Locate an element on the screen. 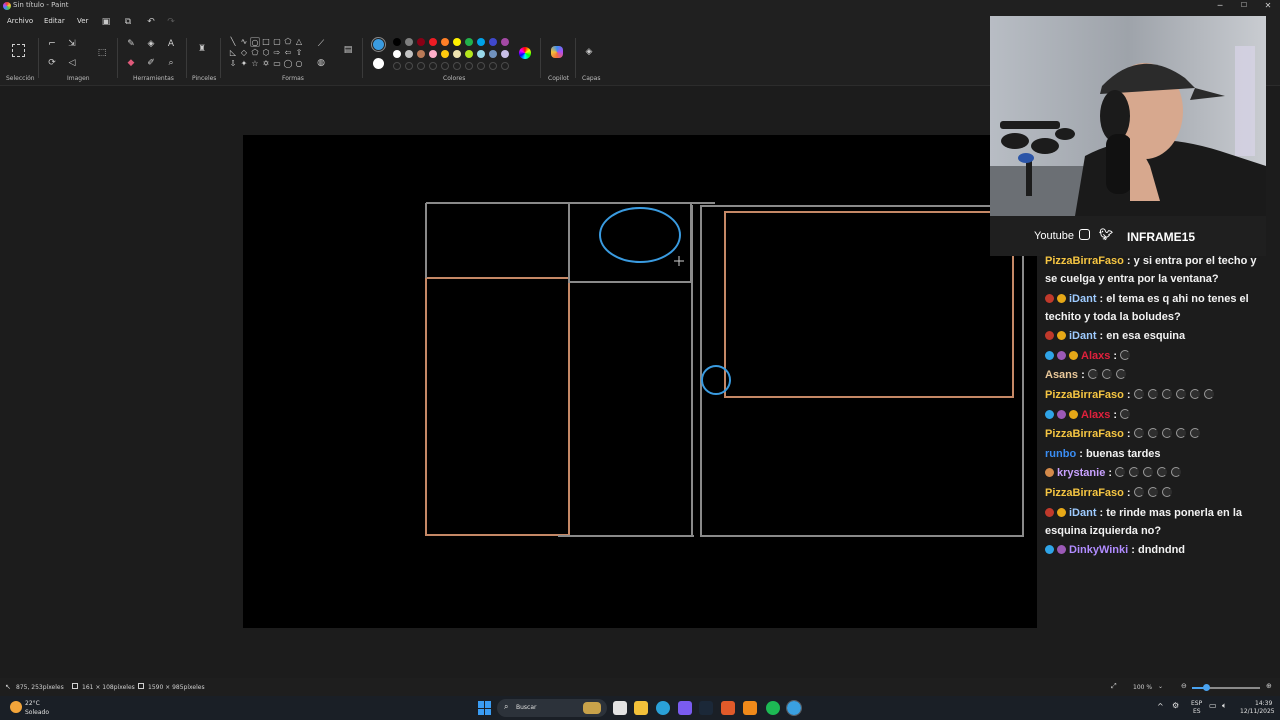 This screenshot has width=1280, height=720. shape-style-icon: ▤ is located at coordinates (348, 50).